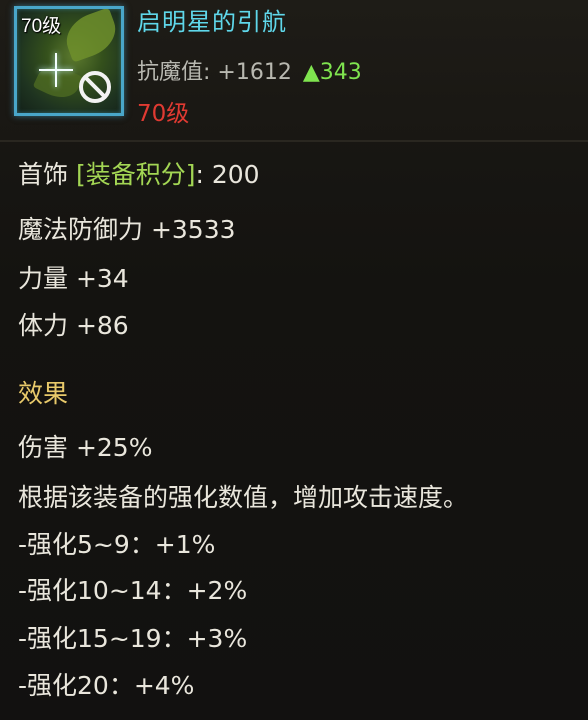 The height and width of the screenshot is (720, 588). What do you see at coordinates (95, 87) in the screenshot?
I see `forbidden-icon` at bounding box center [95, 87].